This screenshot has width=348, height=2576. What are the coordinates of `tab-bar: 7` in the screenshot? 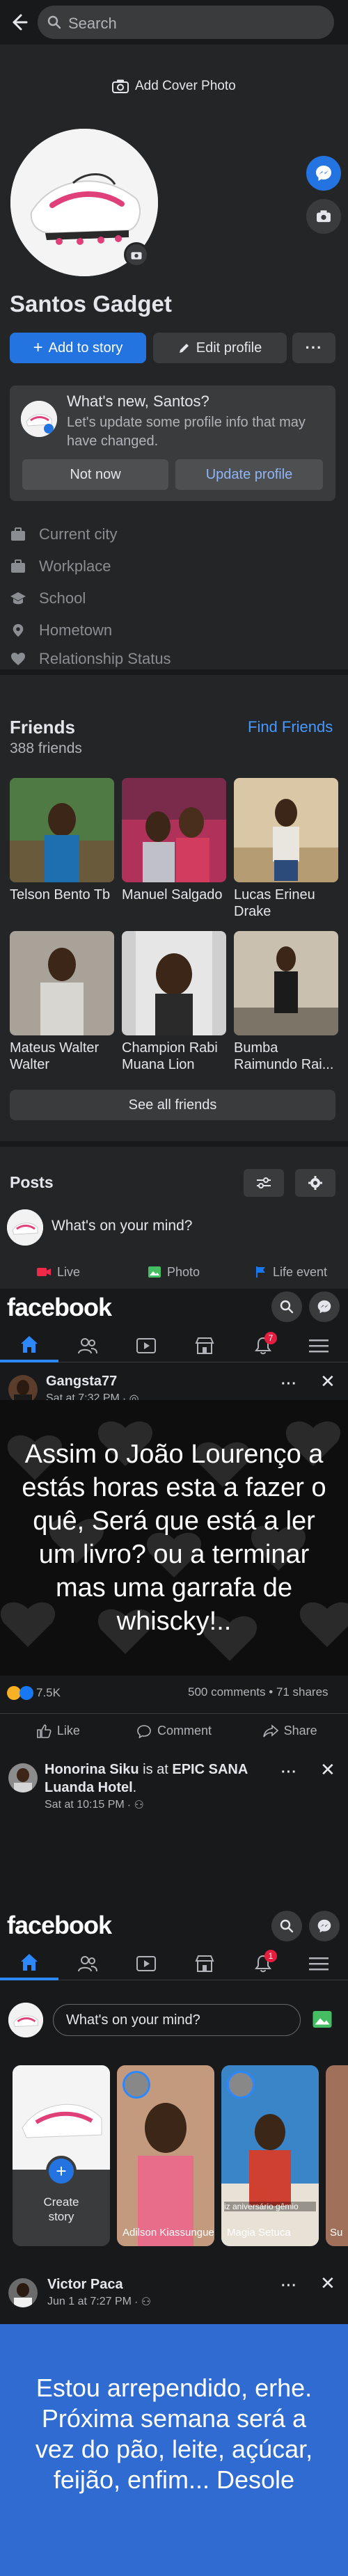 It's located at (174, 1342).